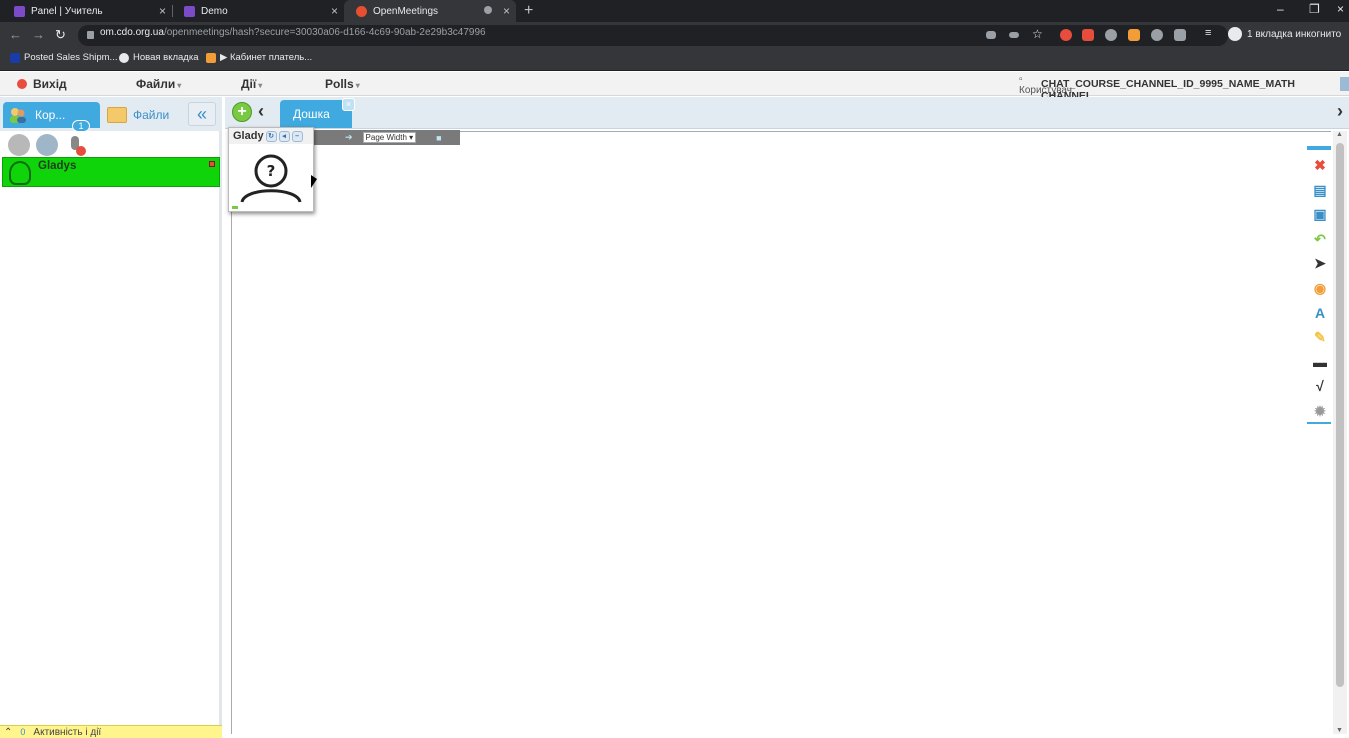 This screenshot has height=738, width=1349. What do you see at coordinates (1344, 84) in the screenshot?
I see `room-edge-icon` at bounding box center [1344, 84].